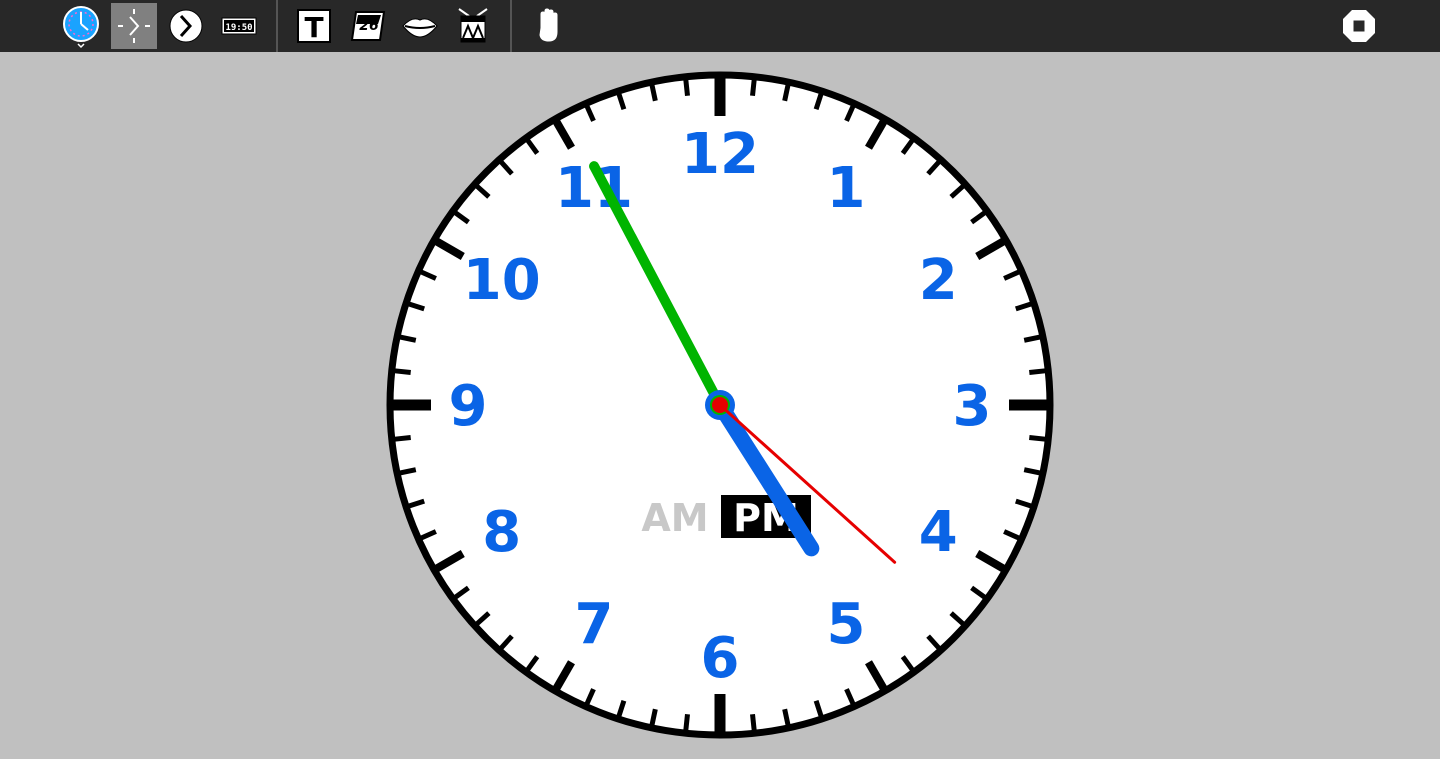  What do you see at coordinates (720, 154) in the screenshot?
I see `hour-number: 12` at bounding box center [720, 154].